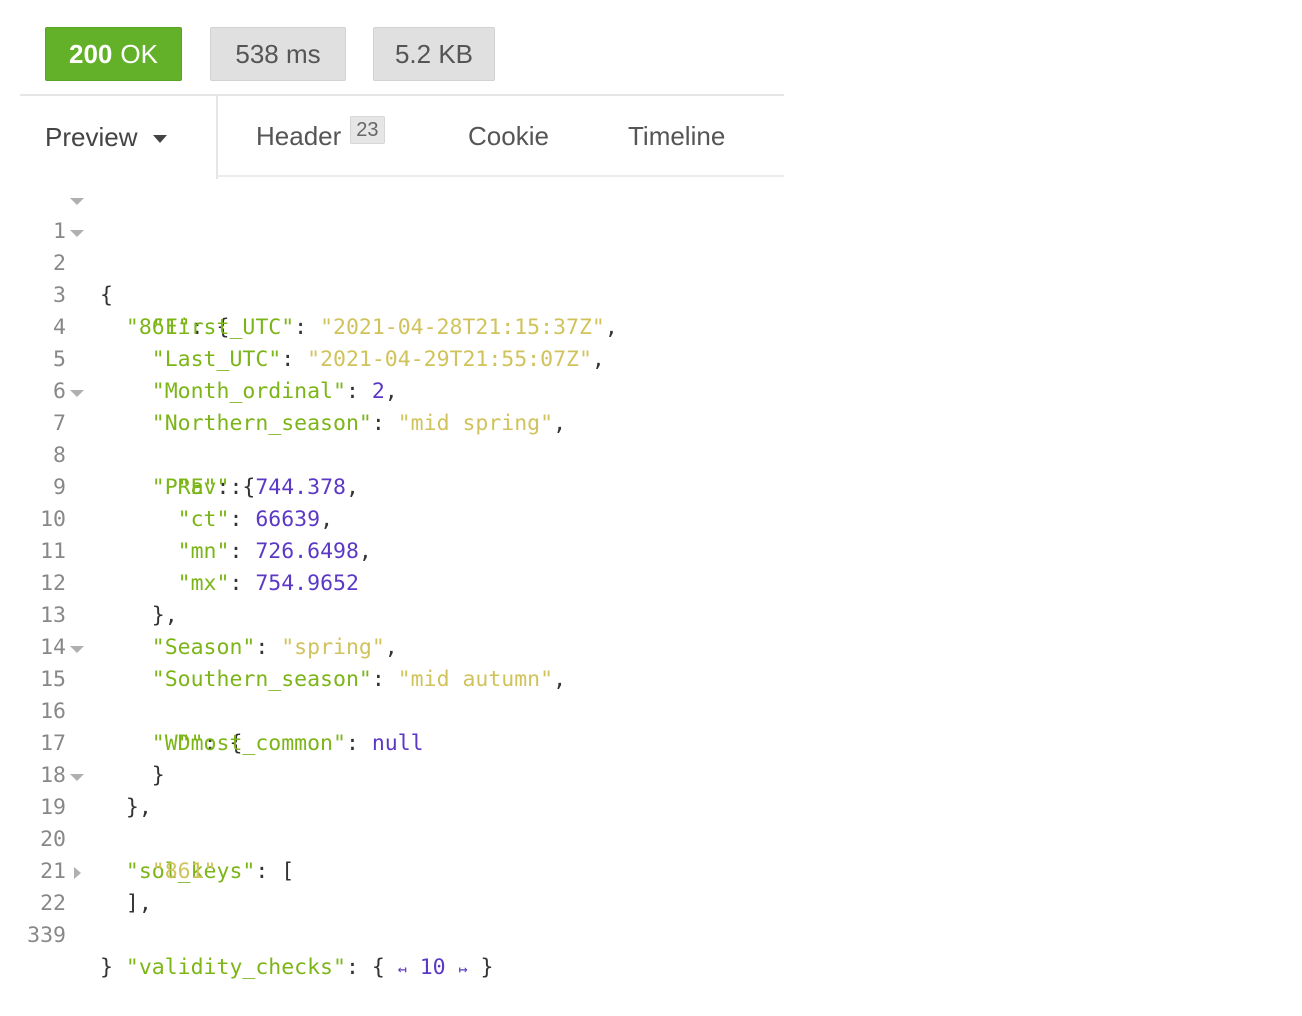  What do you see at coordinates (402, 136) in the screenshot?
I see `response-tabs: Preview Header 23 Cookie Timeline` at bounding box center [402, 136].